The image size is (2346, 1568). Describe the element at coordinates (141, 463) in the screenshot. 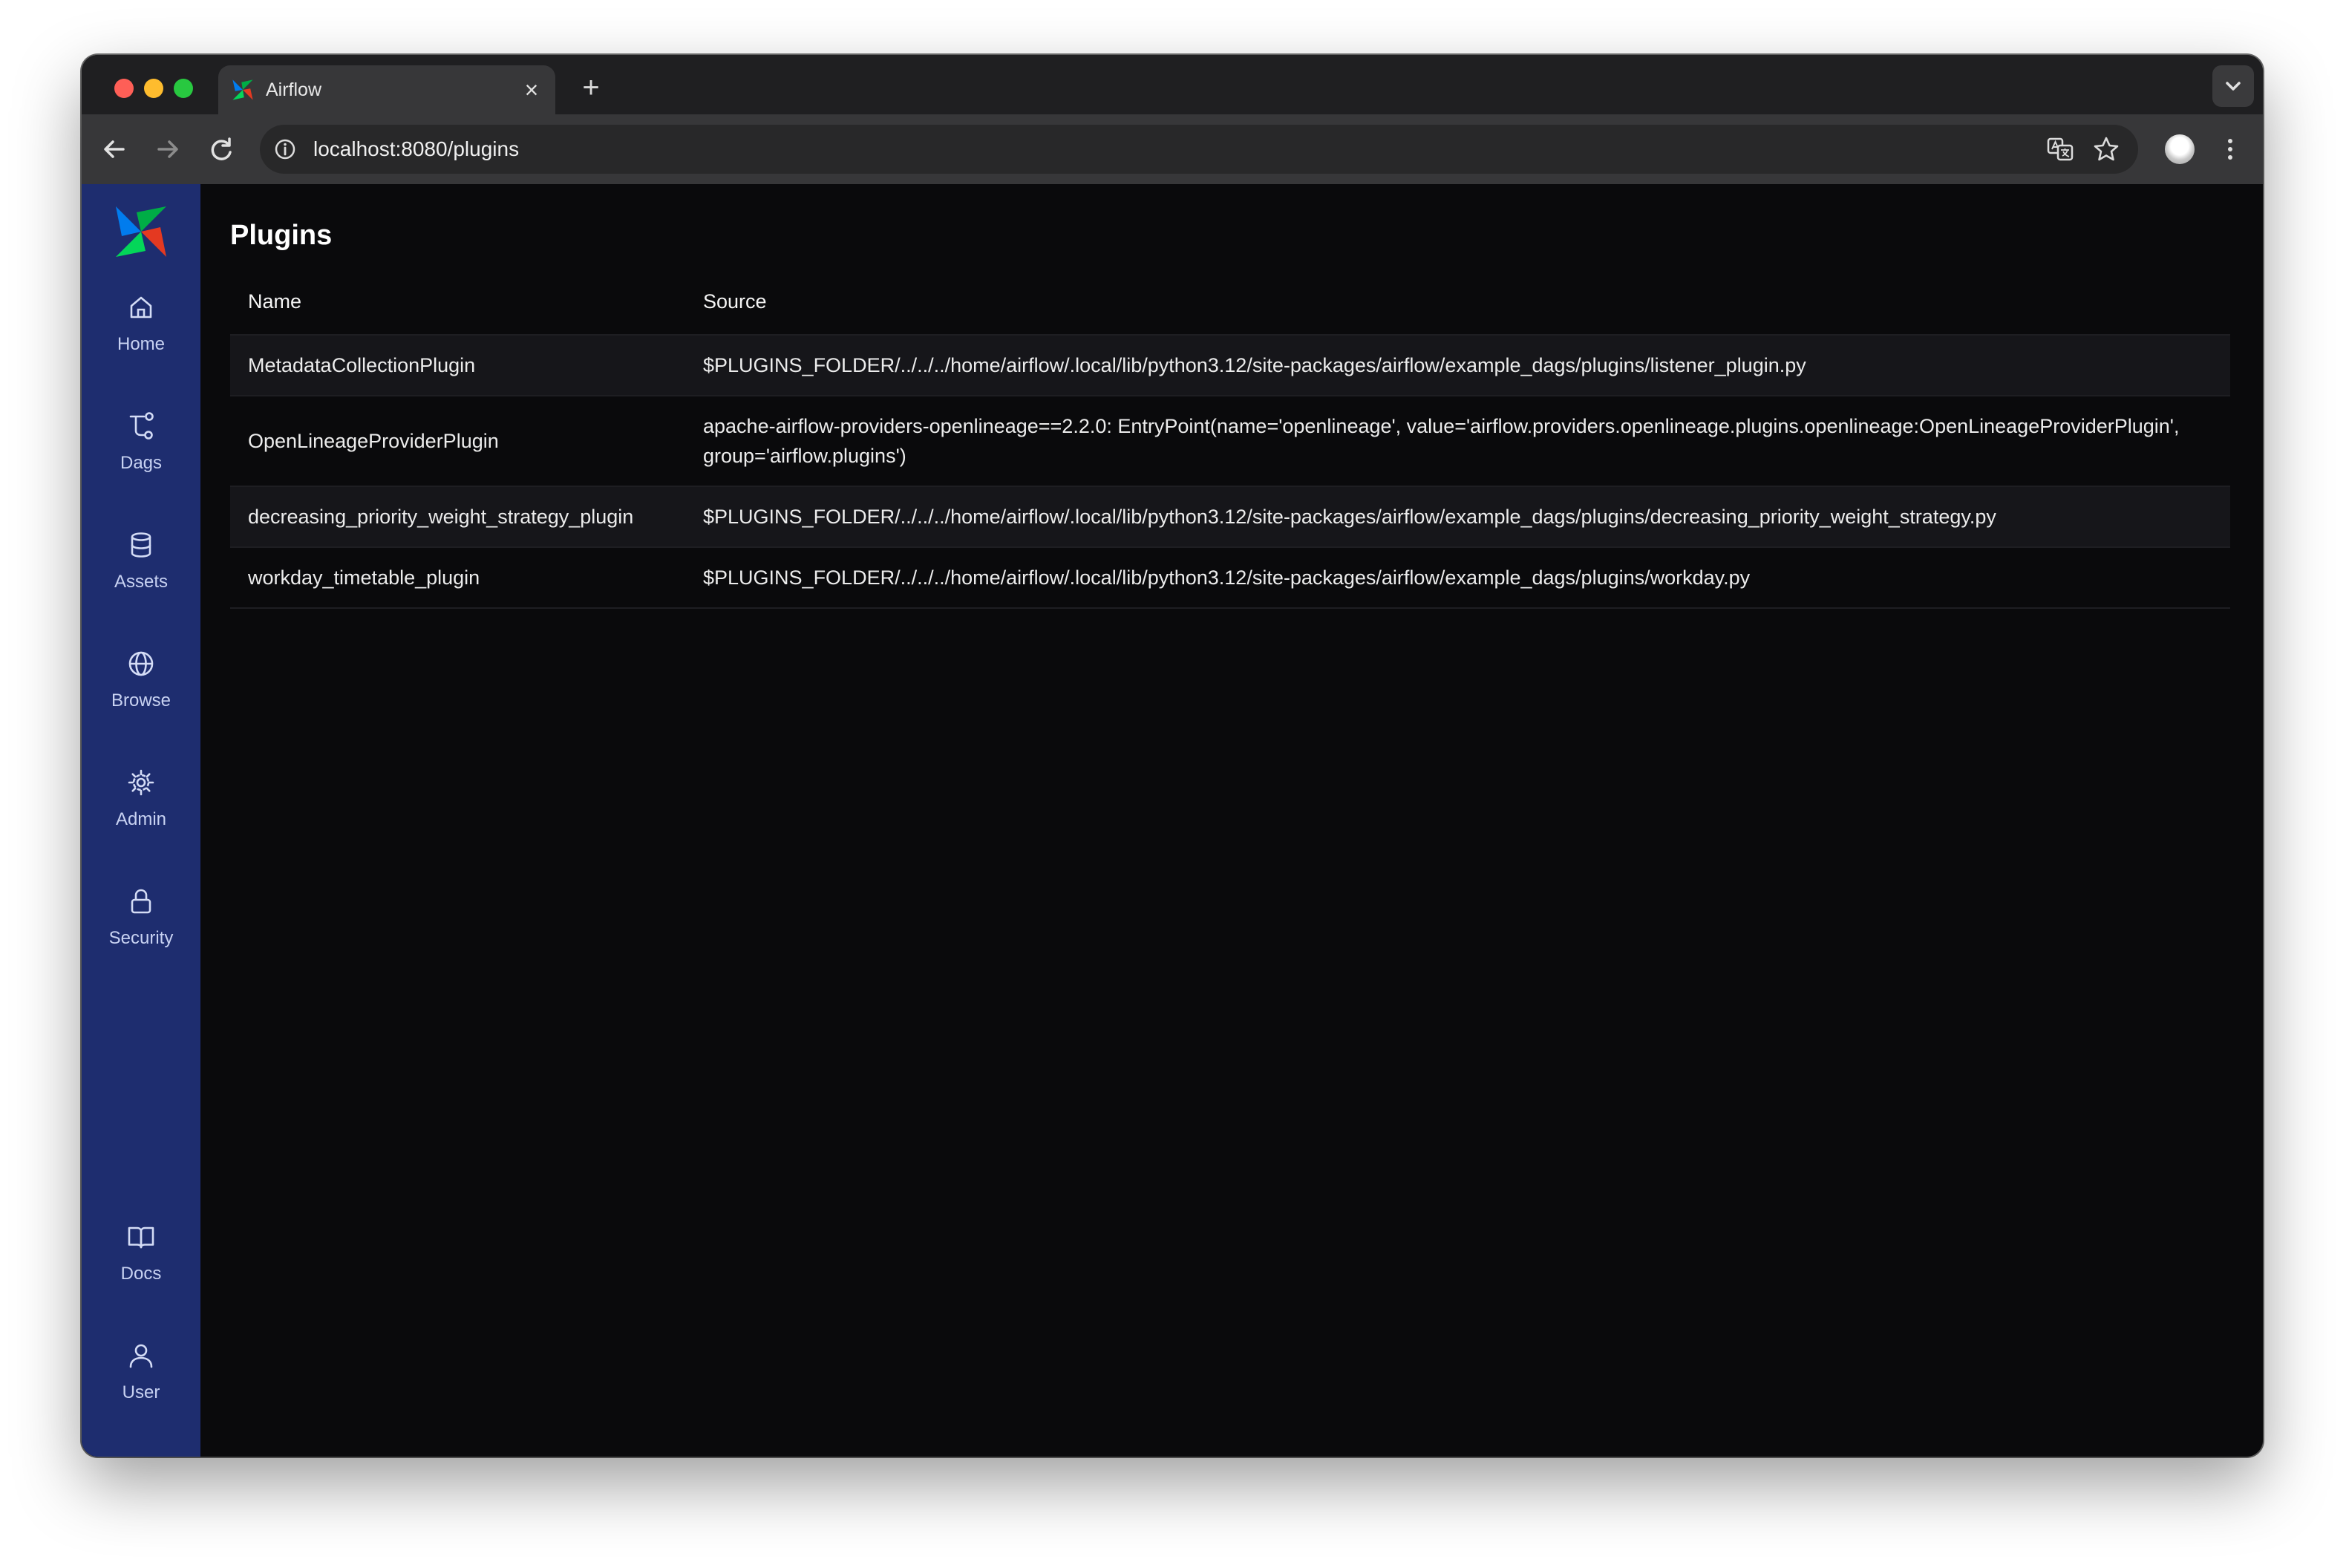

I see `sidebar-item-label: Dags` at that location.